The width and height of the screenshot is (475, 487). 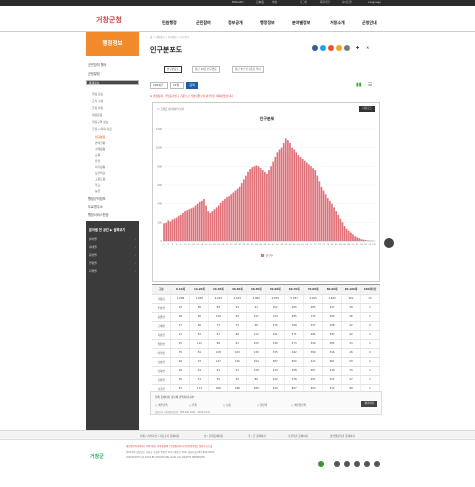 I want to click on table-view-icon: ☰, so click(x=370, y=85).